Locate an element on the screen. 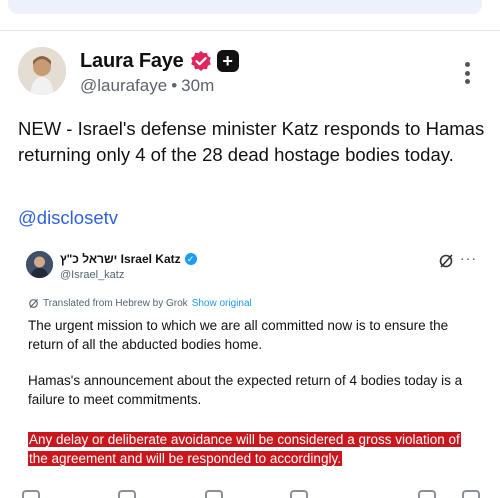 This screenshot has width=500, height=498. more-vertical-icon is located at coordinates (467, 73).